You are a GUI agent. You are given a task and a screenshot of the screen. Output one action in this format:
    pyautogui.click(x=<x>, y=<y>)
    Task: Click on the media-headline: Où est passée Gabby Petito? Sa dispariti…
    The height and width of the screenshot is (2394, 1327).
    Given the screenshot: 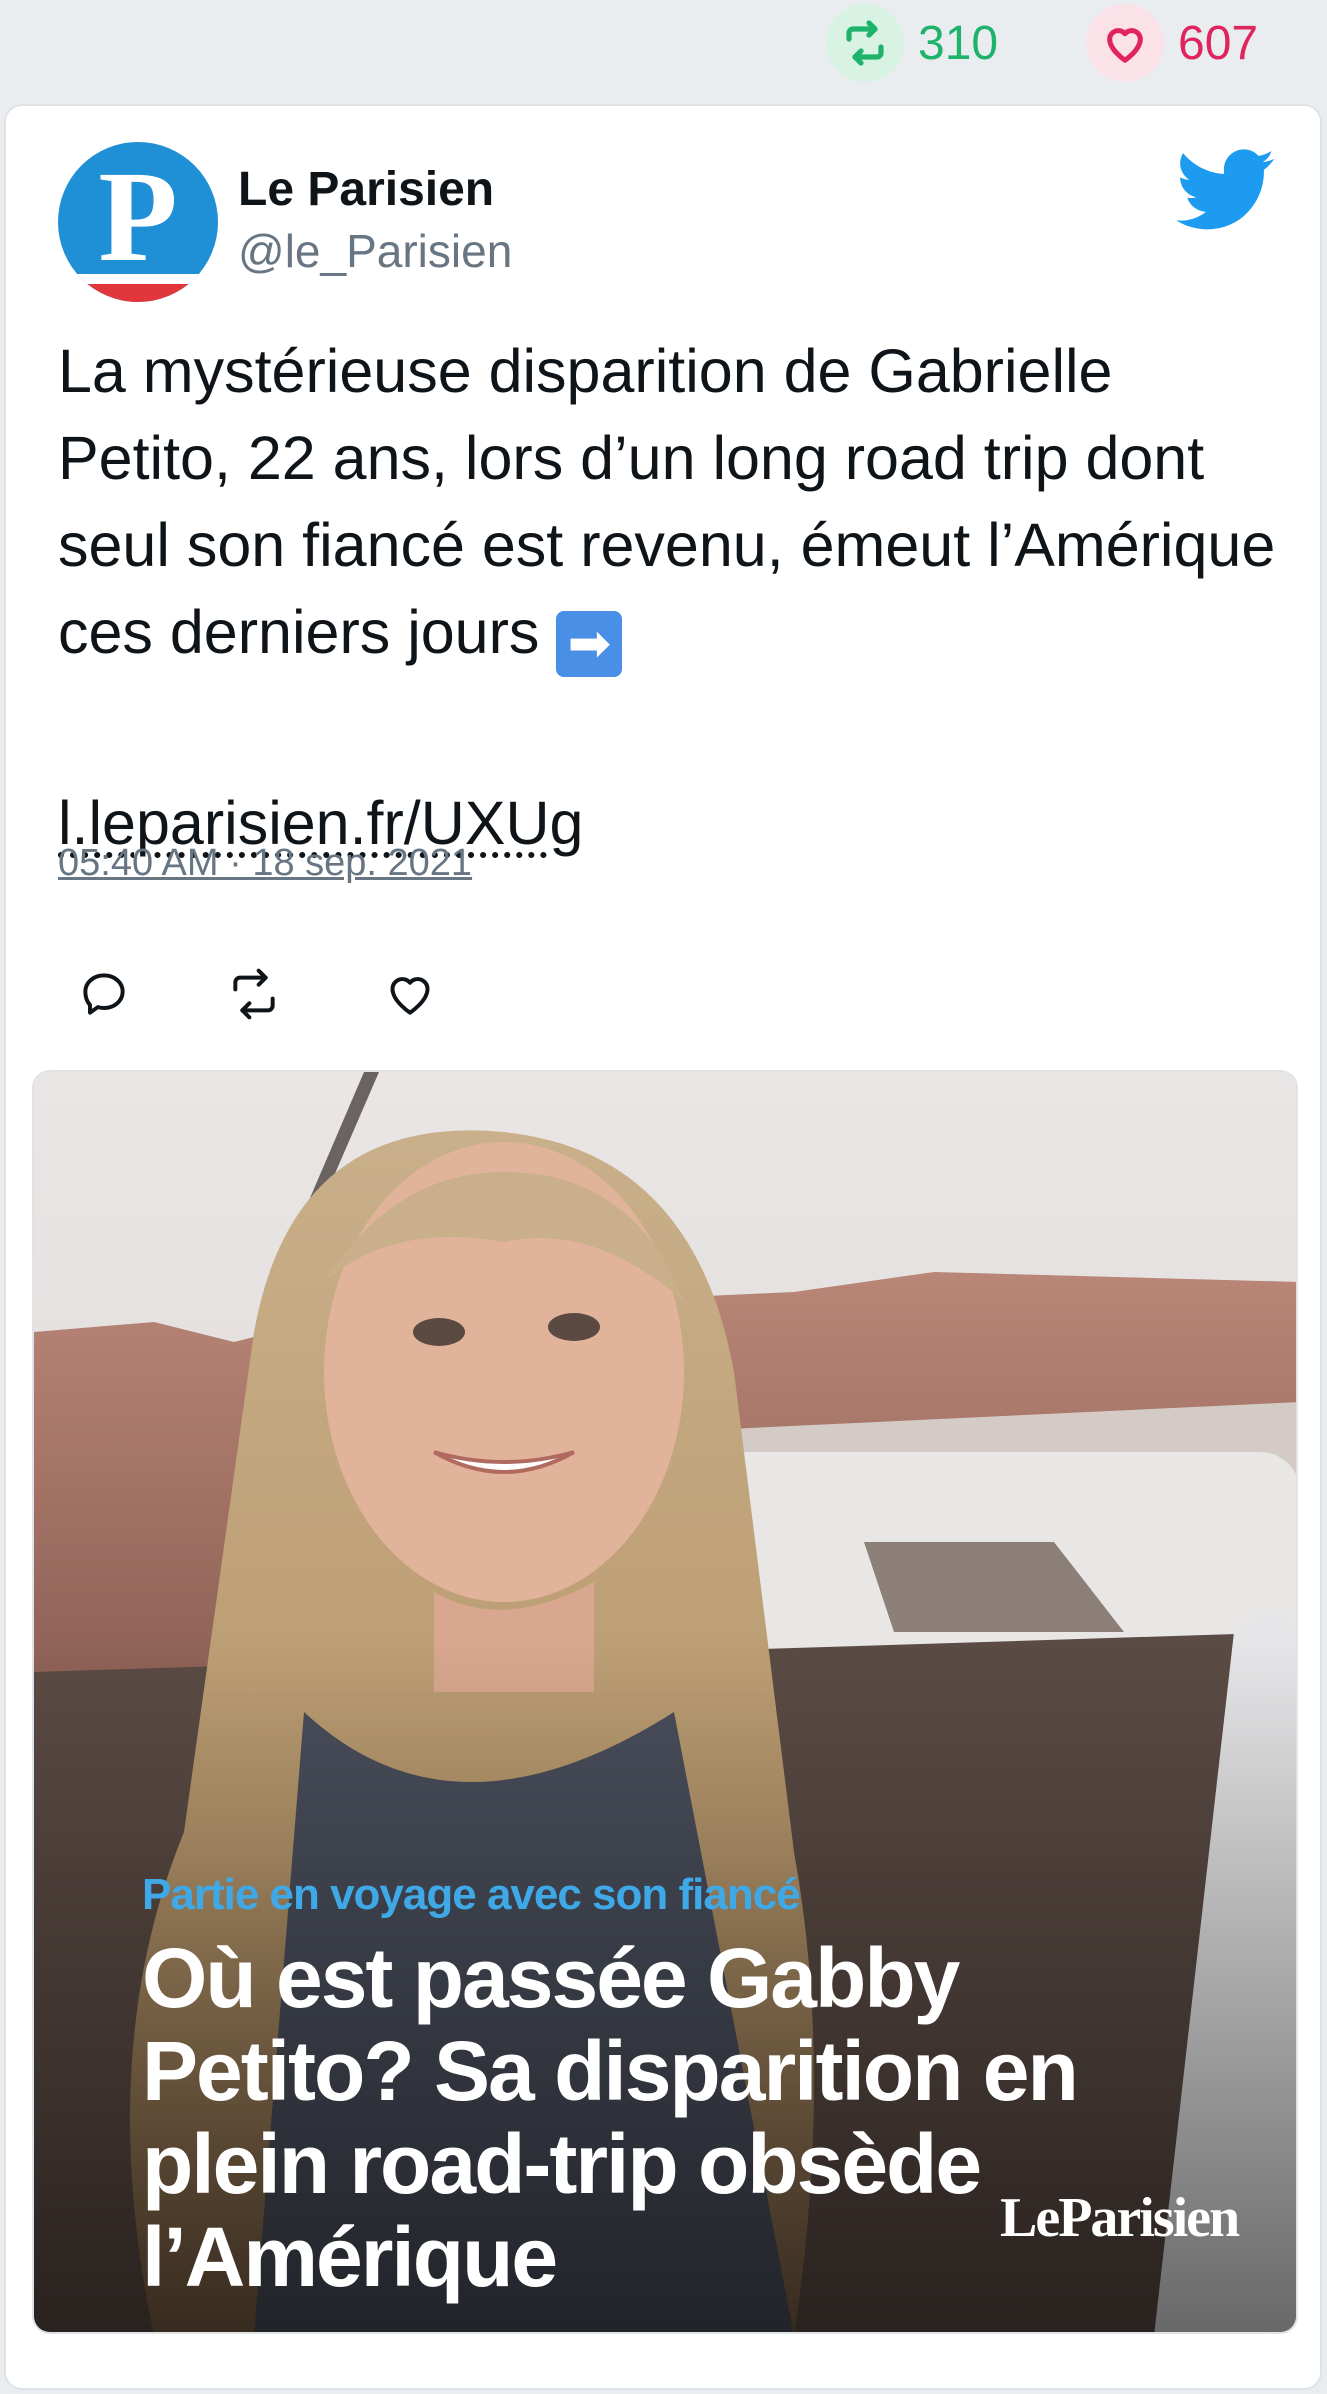 What is the action you would take?
    pyautogui.click(x=610, y=2117)
    